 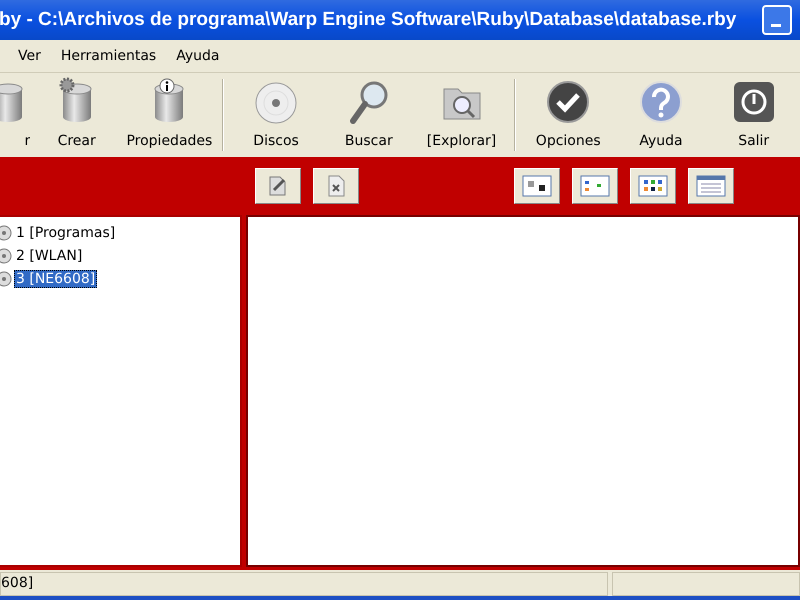 What do you see at coordinates (108, 56) in the screenshot?
I see `menu-item: Herramientas` at bounding box center [108, 56].